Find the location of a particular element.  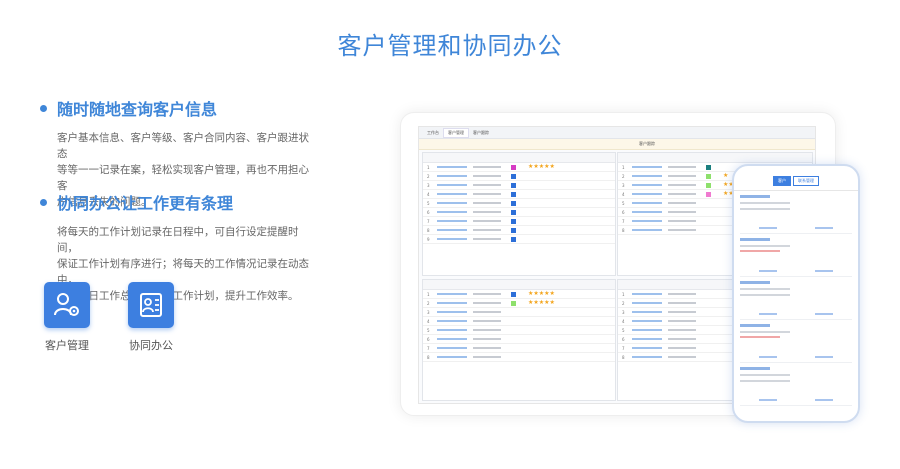

feature-title: 协同办公让工作更有条理 is located at coordinates (145, 203).